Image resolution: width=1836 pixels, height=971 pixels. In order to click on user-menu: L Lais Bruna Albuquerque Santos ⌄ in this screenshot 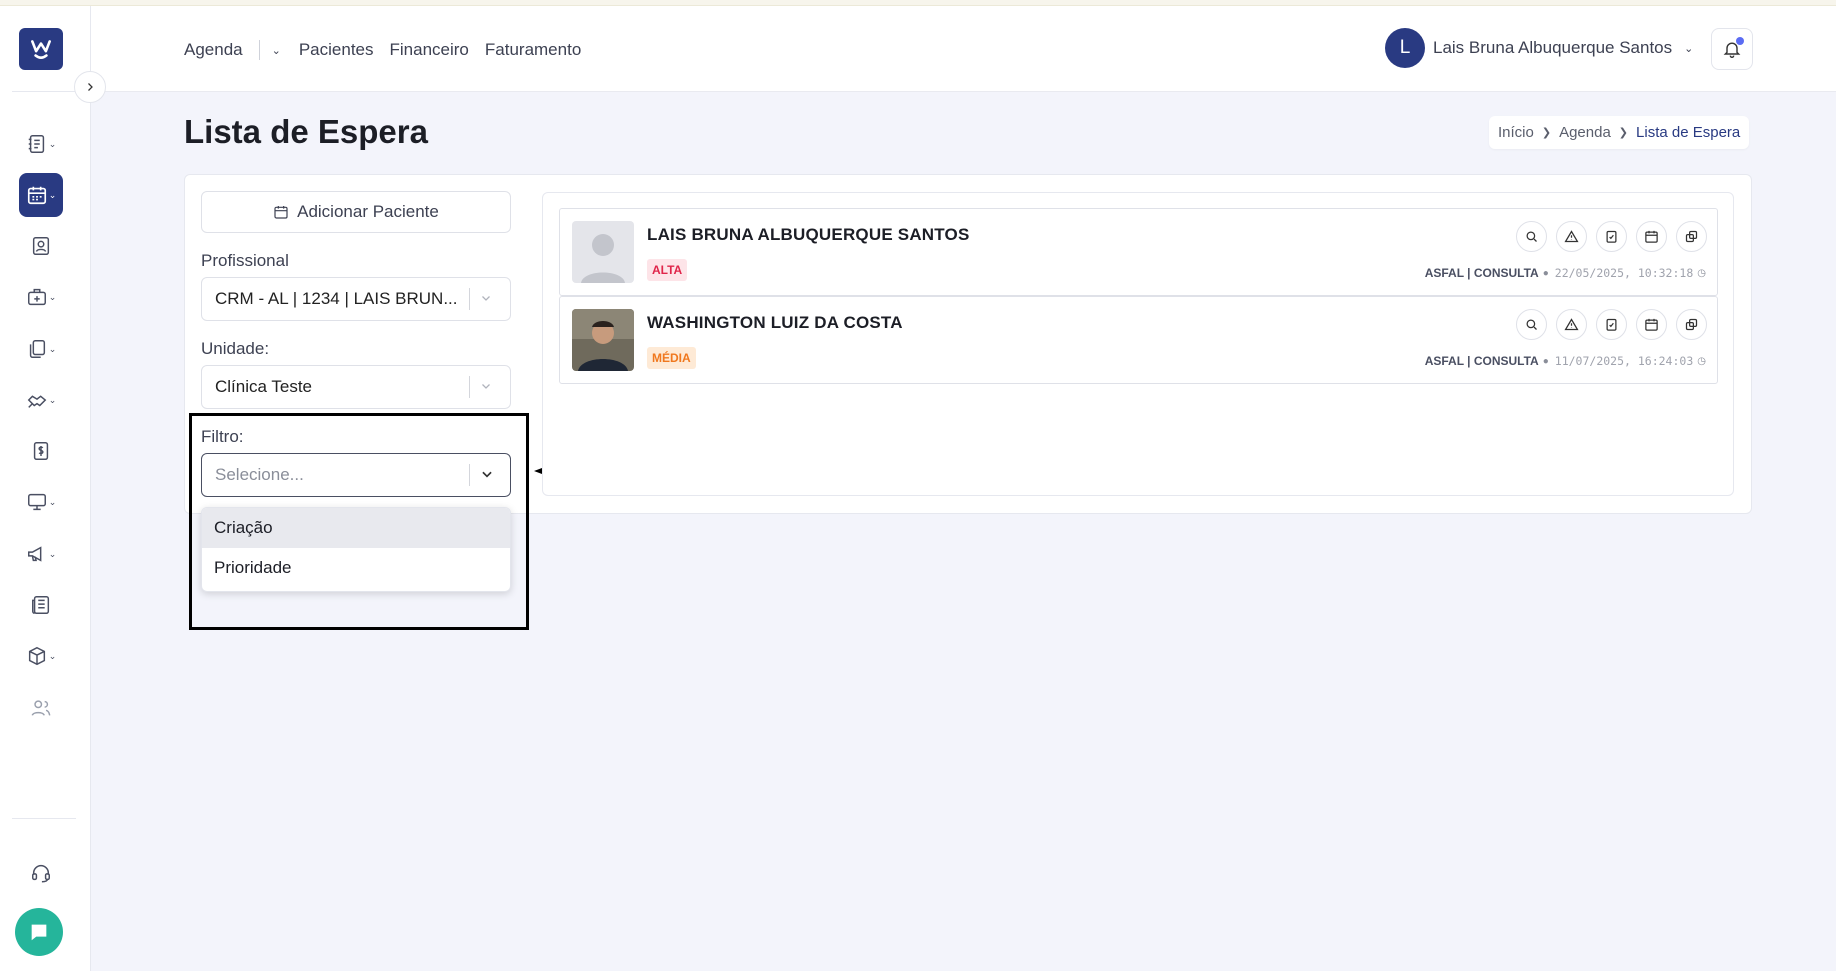, I will do `click(1539, 48)`.